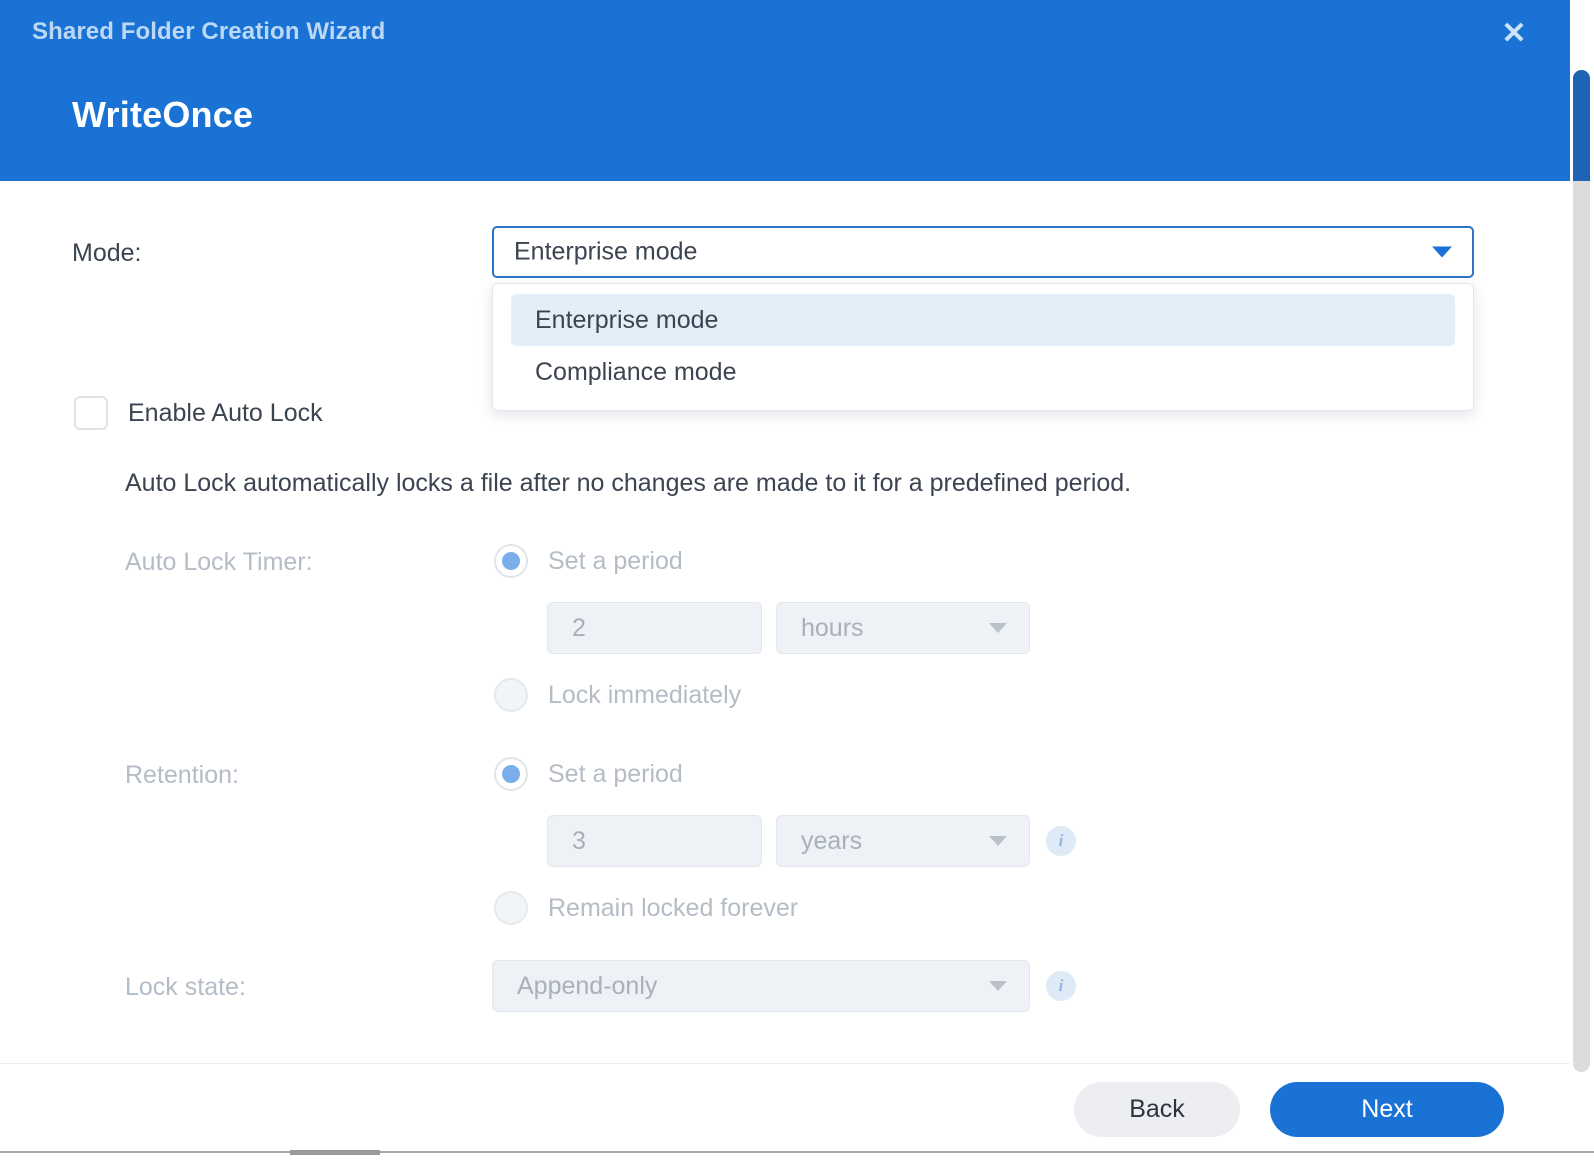 This screenshot has width=1594, height=1164. Describe the element at coordinates (654, 841) in the screenshot. I see `retention-amount-input: 3` at that location.